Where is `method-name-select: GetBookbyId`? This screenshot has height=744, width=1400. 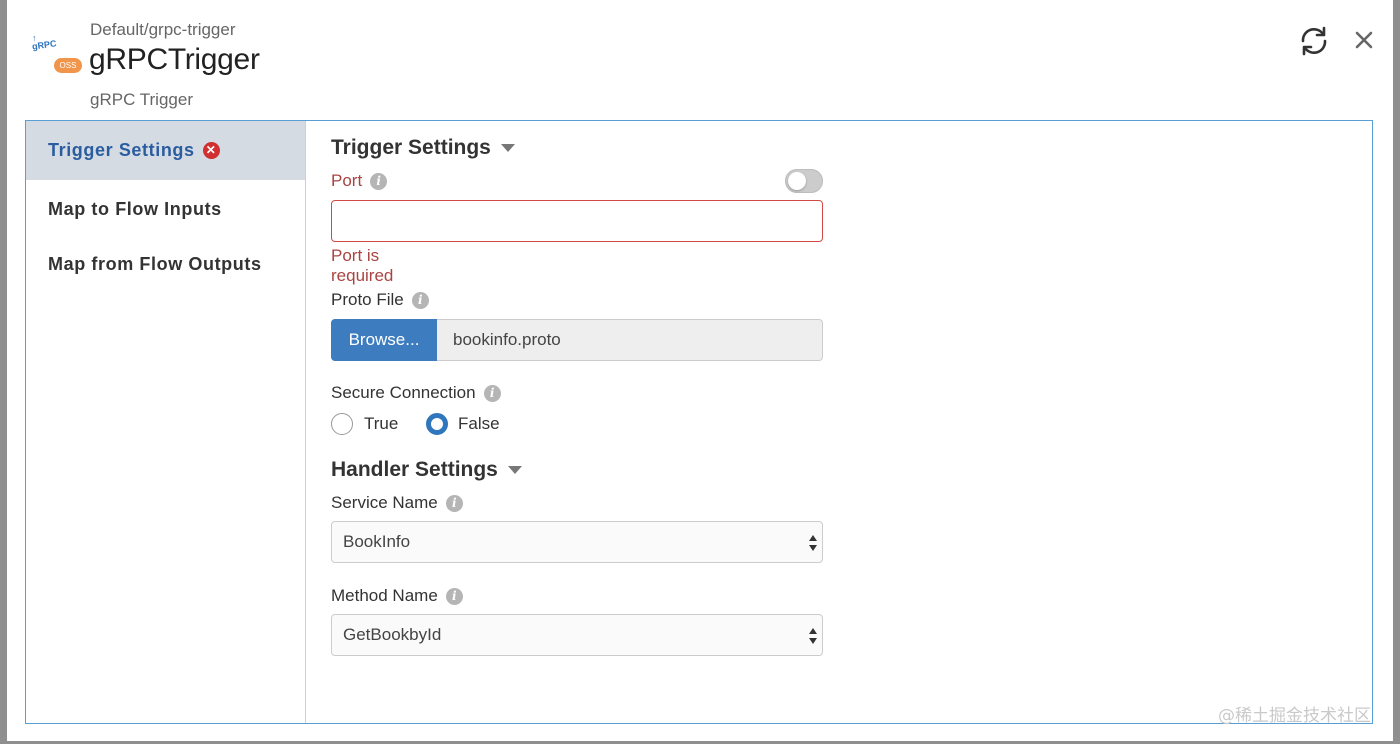 method-name-select: GetBookbyId is located at coordinates (577, 635).